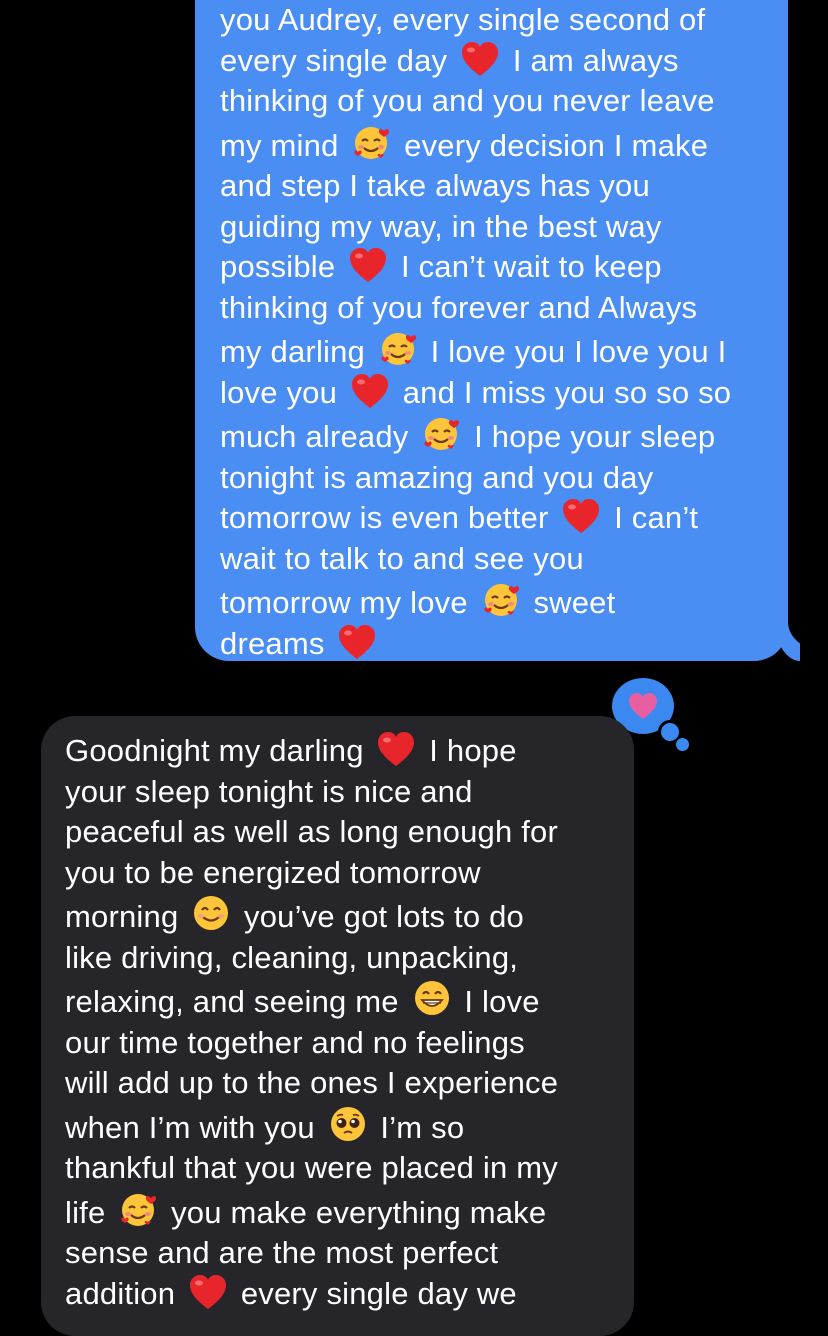  What do you see at coordinates (552, 145) in the screenshot?
I see `outgoing_message-text: every decision I make` at bounding box center [552, 145].